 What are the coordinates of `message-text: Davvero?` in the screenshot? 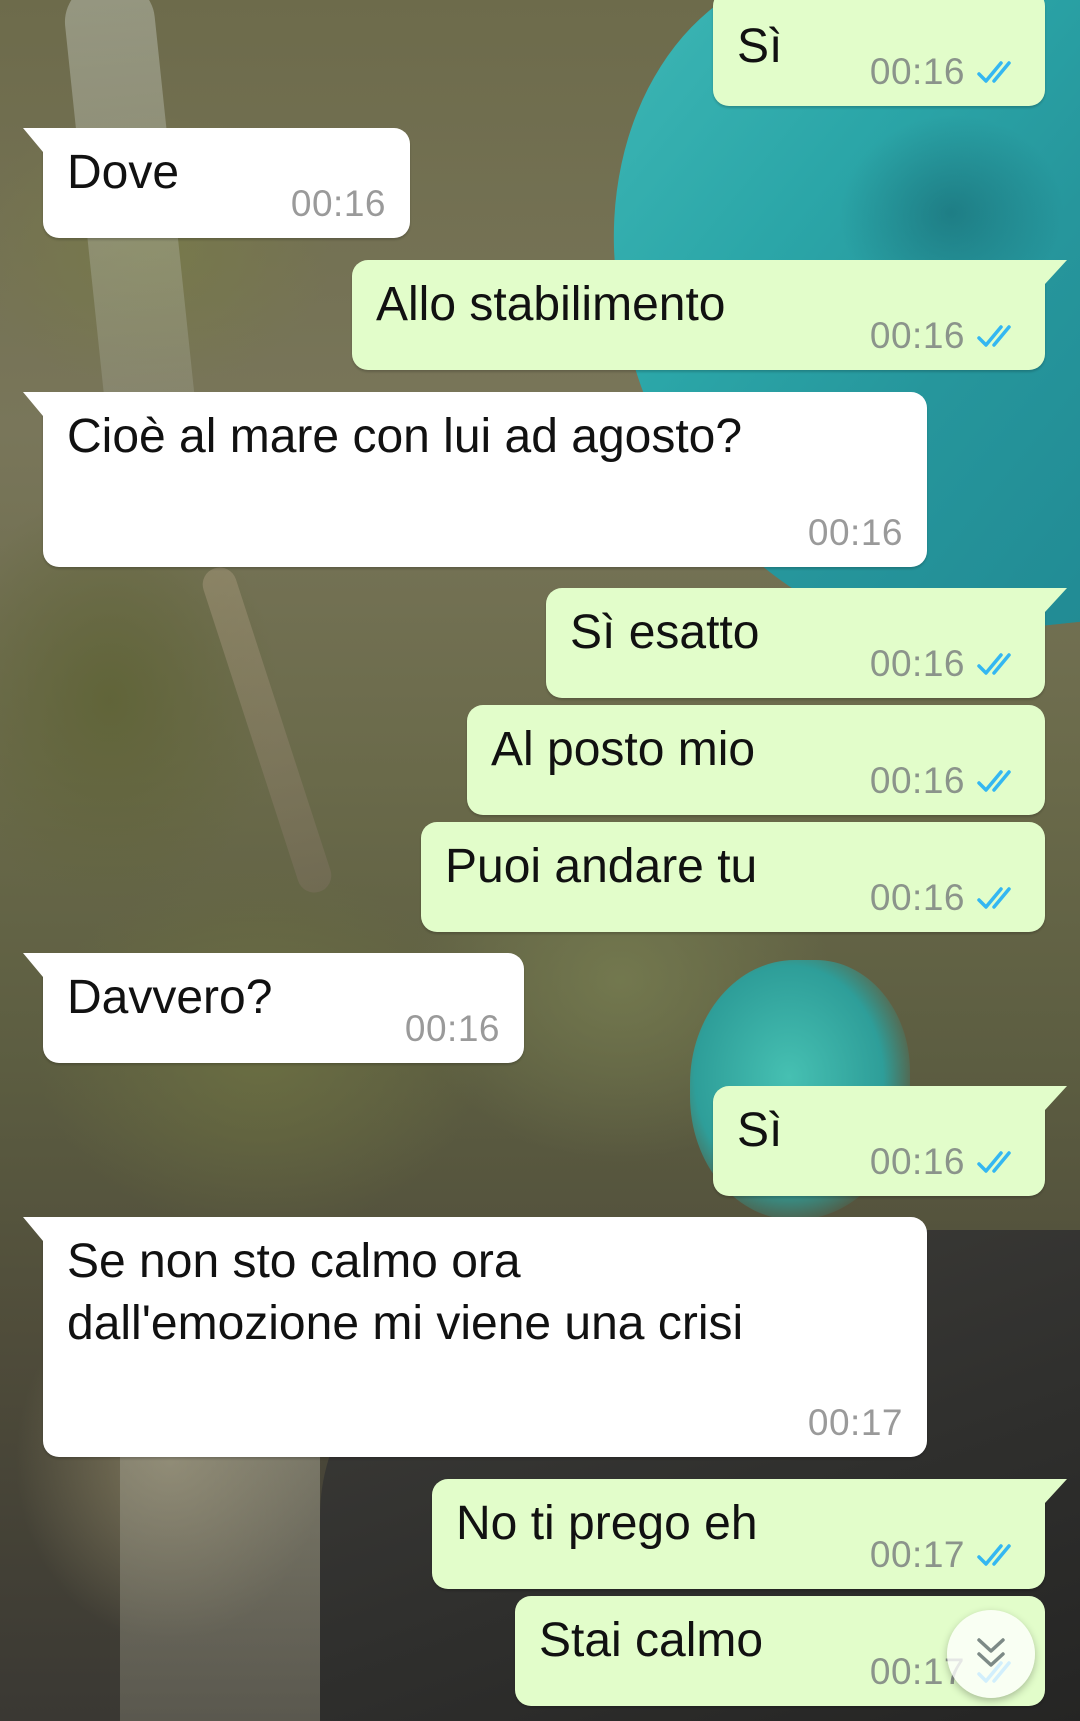 It's located at (170, 997).